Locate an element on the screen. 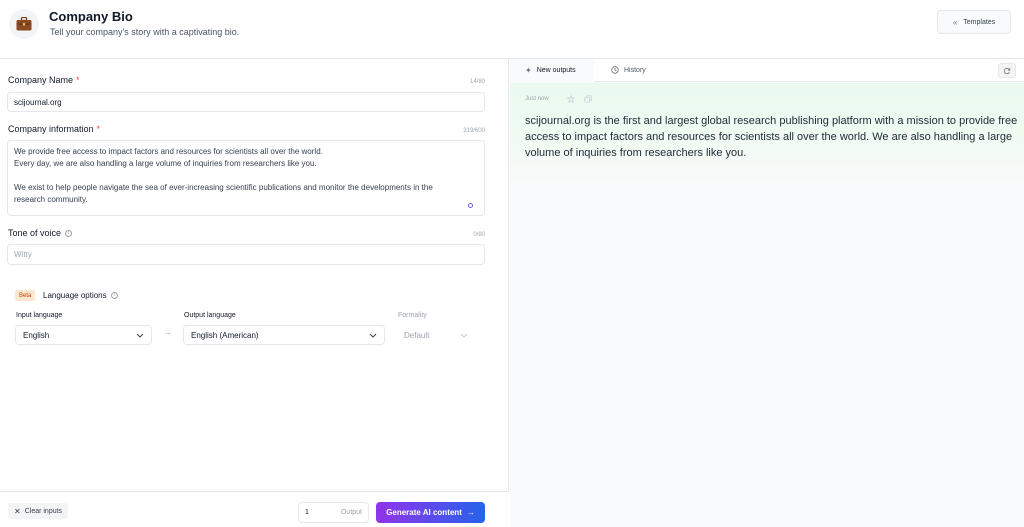 The width and height of the screenshot is (1024, 527). company-info-line: research community. is located at coordinates (51, 199).